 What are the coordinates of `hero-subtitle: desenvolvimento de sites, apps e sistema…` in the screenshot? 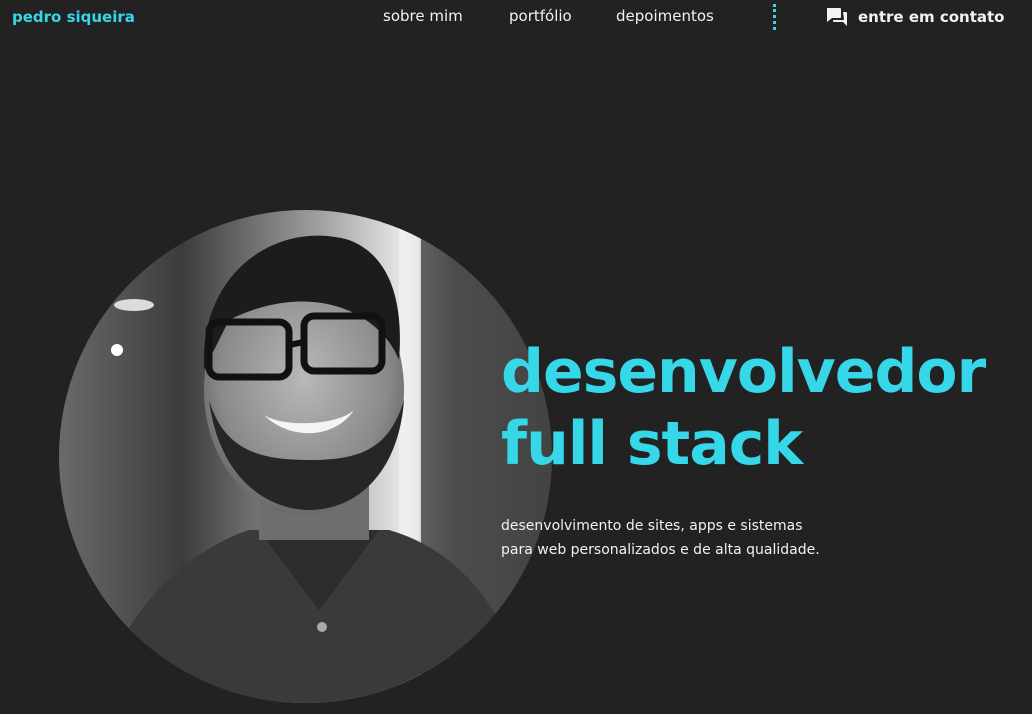 It's located at (660, 538).